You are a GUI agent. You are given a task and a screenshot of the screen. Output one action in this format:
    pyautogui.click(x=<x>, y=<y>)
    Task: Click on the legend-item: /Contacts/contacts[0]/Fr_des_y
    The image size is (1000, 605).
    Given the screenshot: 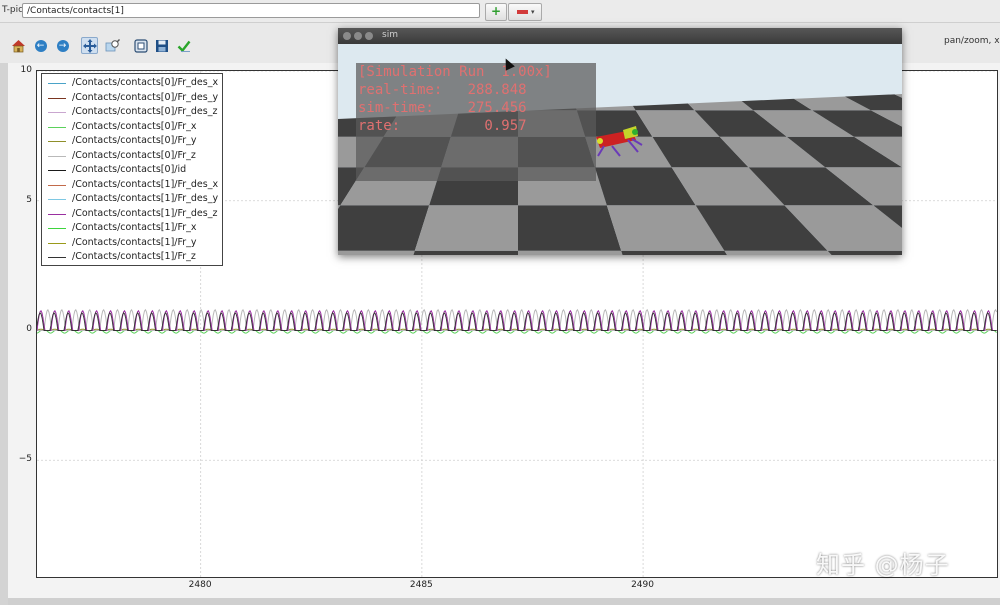 What is the action you would take?
    pyautogui.click(x=132, y=98)
    